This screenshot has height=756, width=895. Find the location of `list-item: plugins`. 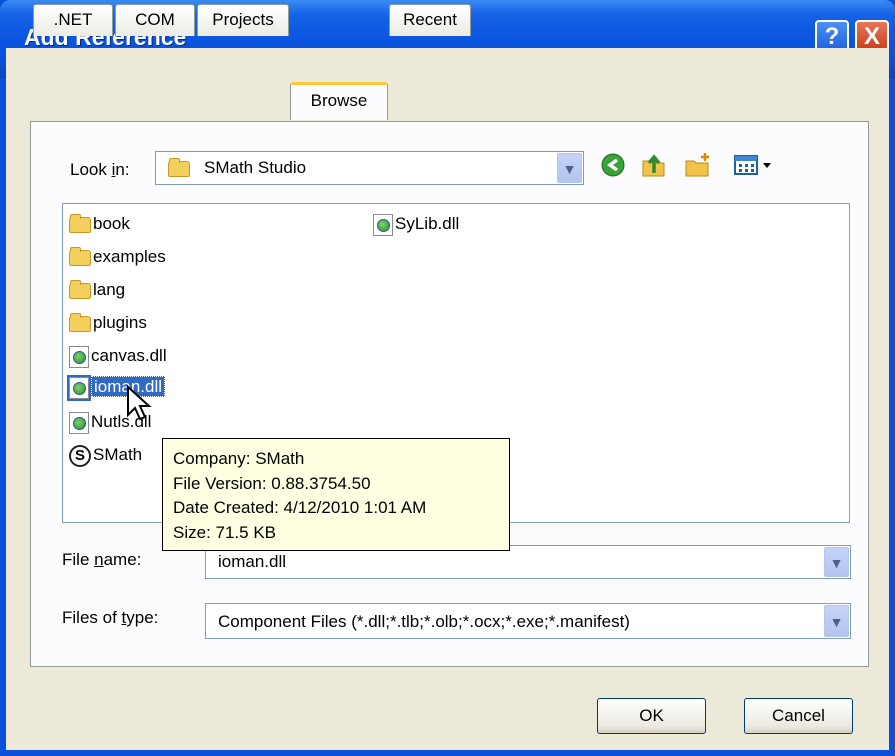

list-item: plugins is located at coordinates (108, 323).